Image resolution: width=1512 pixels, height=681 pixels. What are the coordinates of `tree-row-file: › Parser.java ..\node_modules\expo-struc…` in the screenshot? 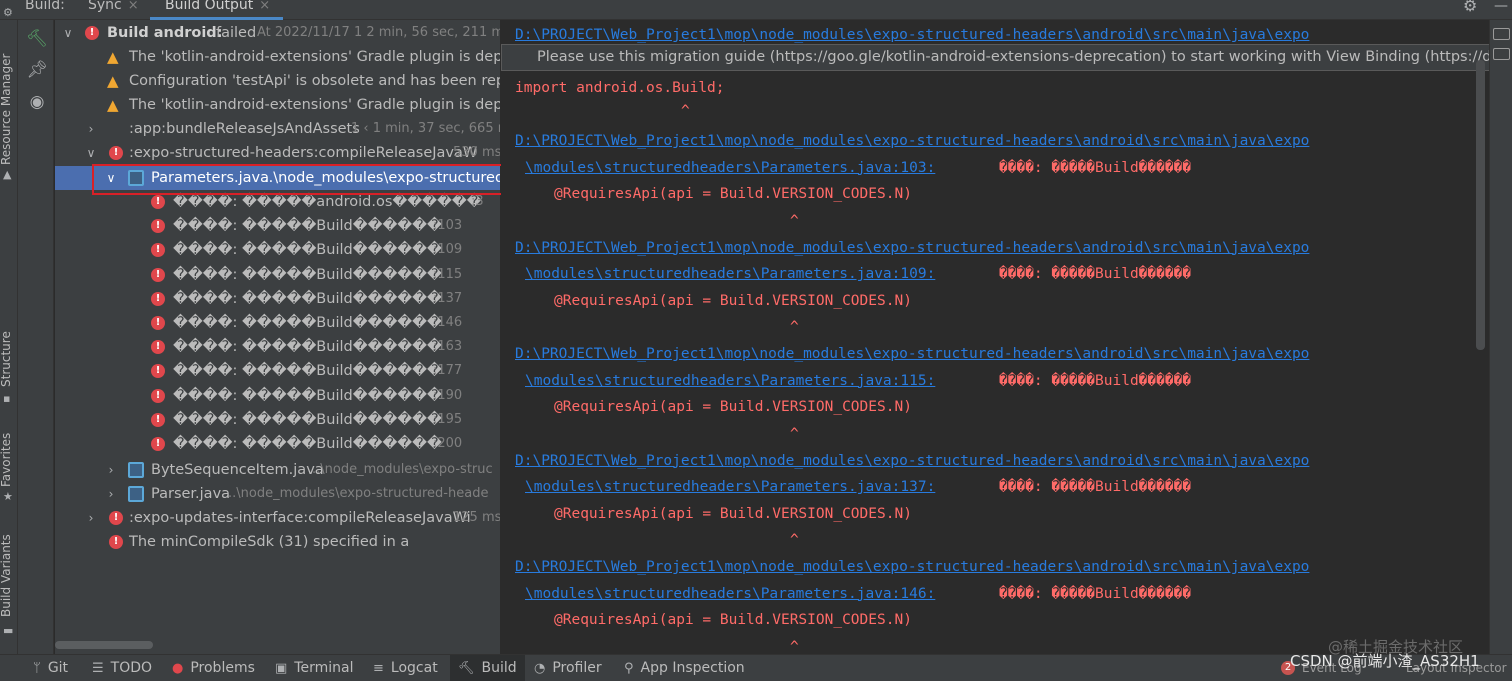 It's located at (277, 494).